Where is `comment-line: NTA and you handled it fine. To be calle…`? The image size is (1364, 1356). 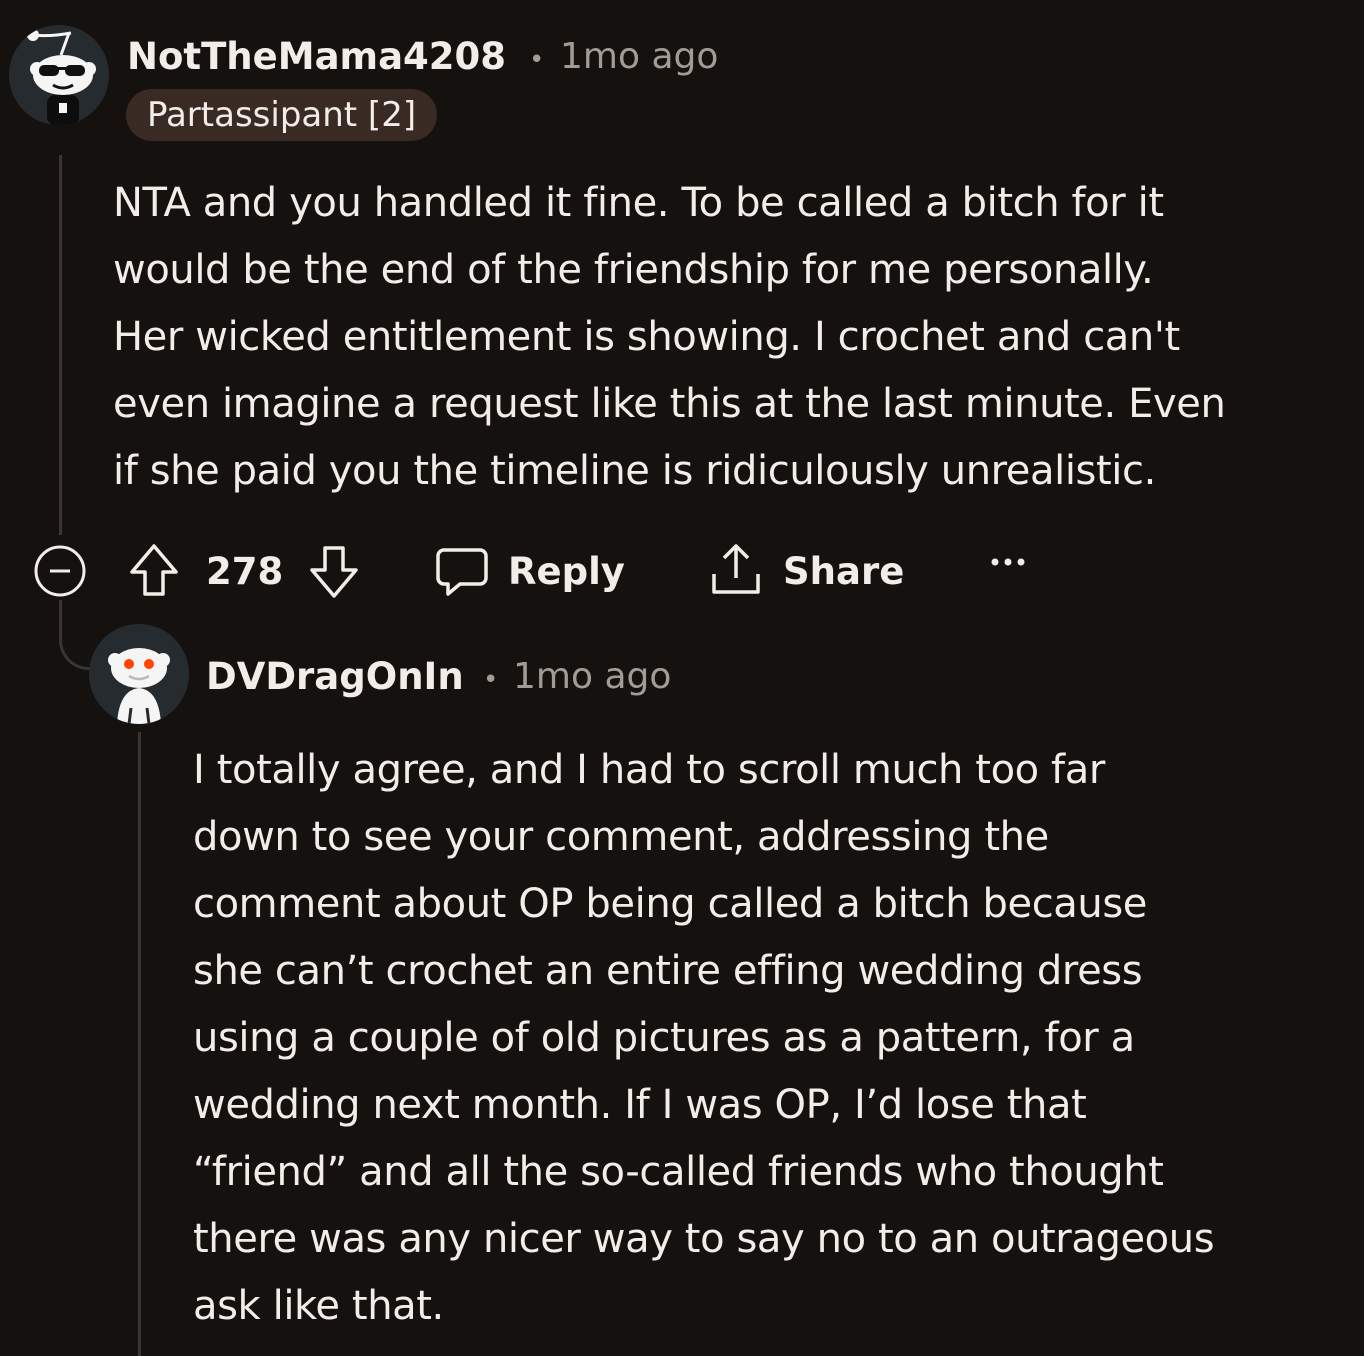 comment-line: NTA and you handled it fine. To be calle… is located at coordinates (638, 203).